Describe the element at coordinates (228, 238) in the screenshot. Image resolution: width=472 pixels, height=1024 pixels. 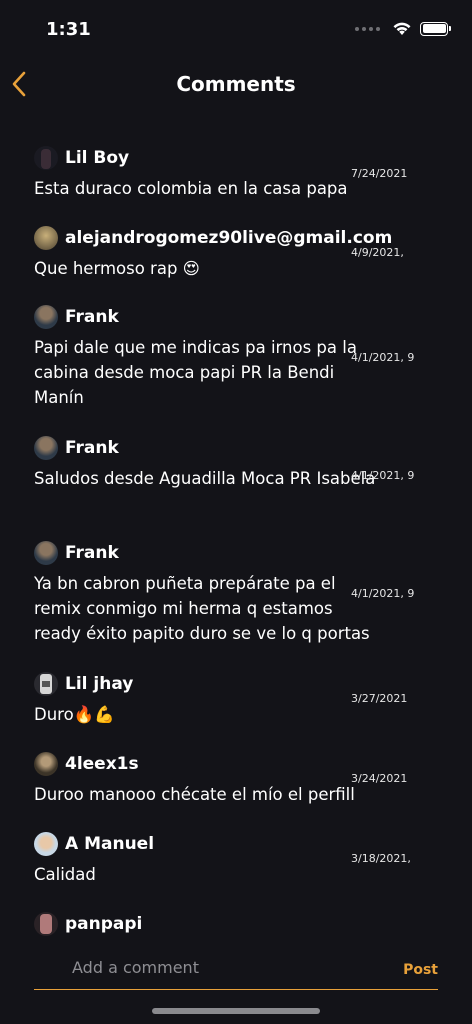
I see `comment-username: alejandrogomez90live@gmail.com` at that location.